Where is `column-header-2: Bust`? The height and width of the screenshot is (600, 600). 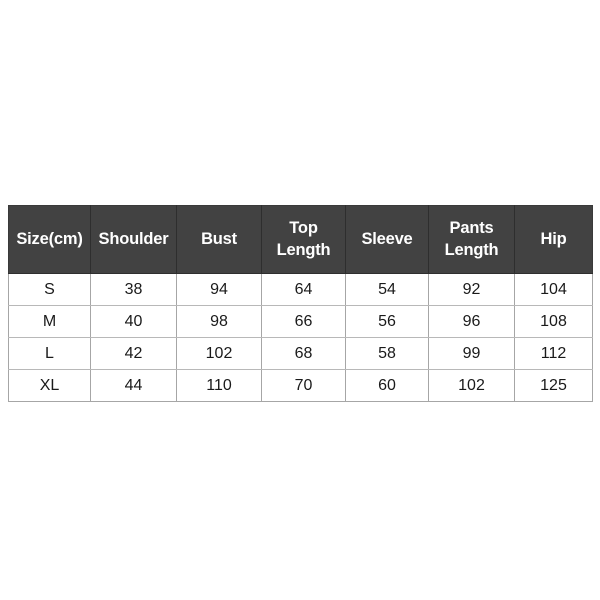
column-header-2: Bust is located at coordinates (219, 239).